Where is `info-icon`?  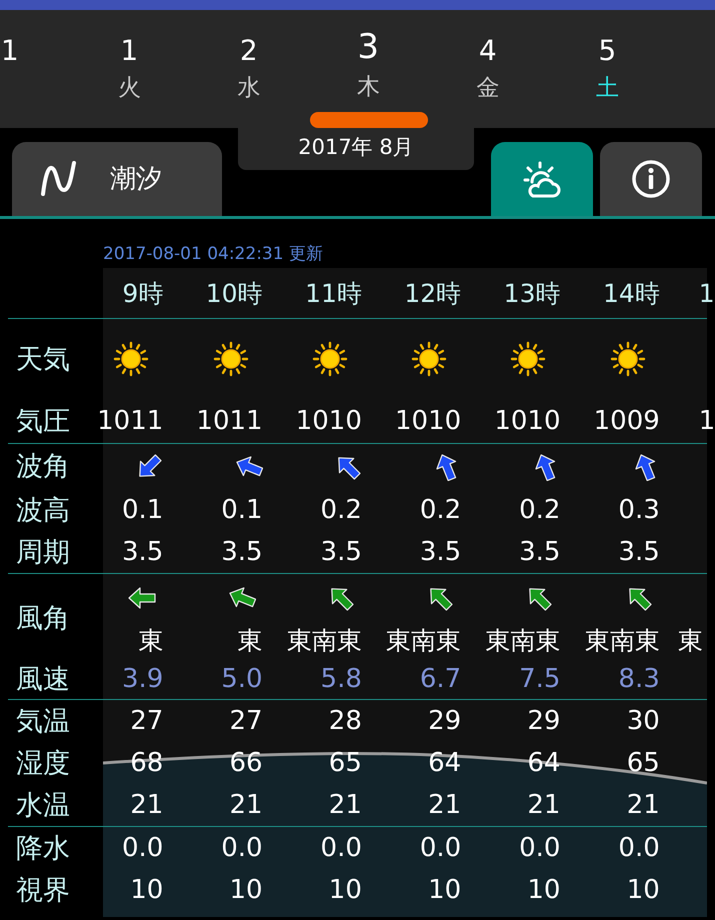
info-icon is located at coordinates (651, 179).